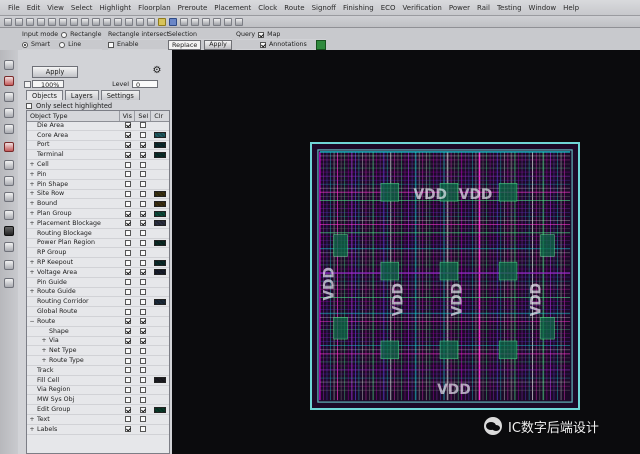 The width and height of the screenshot is (640, 454). I want to click on menu-item-eco: ECO, so click(388, 8).